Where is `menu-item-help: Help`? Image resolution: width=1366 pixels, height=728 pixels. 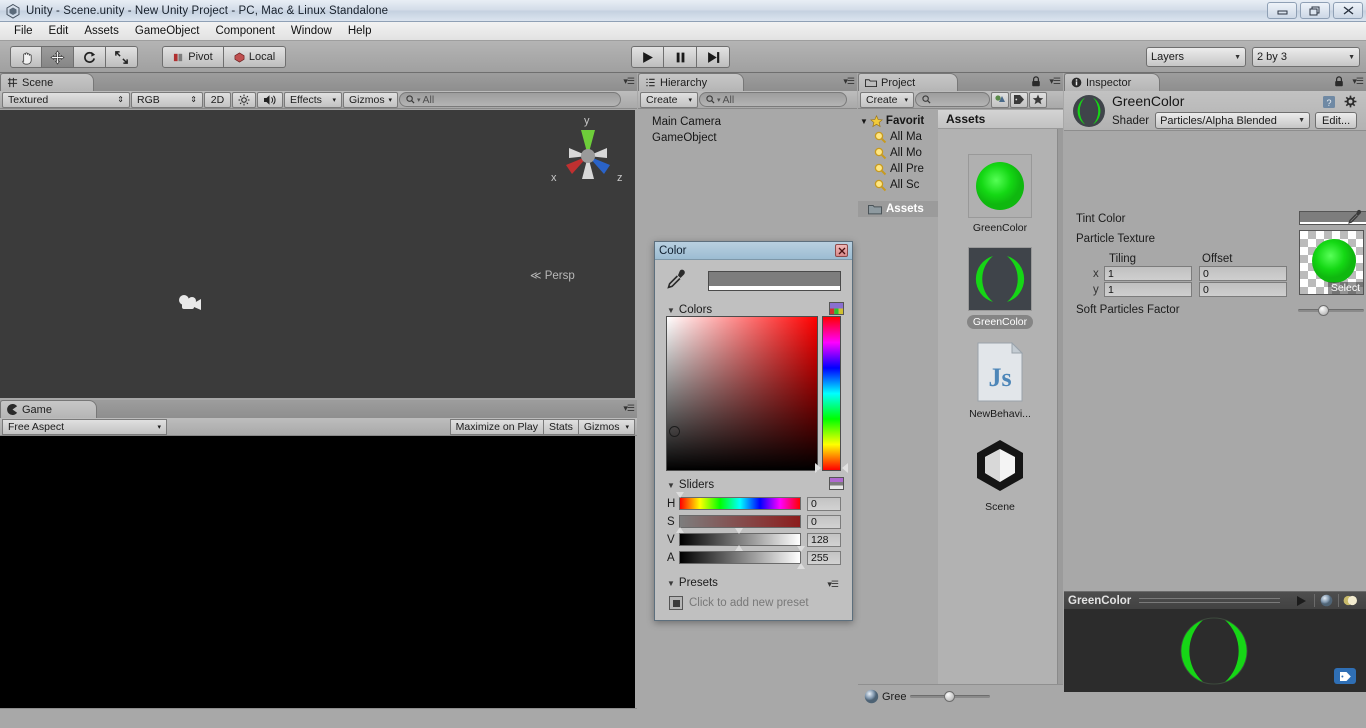 menu-item-help: Help is located at coordinates (360, 31).